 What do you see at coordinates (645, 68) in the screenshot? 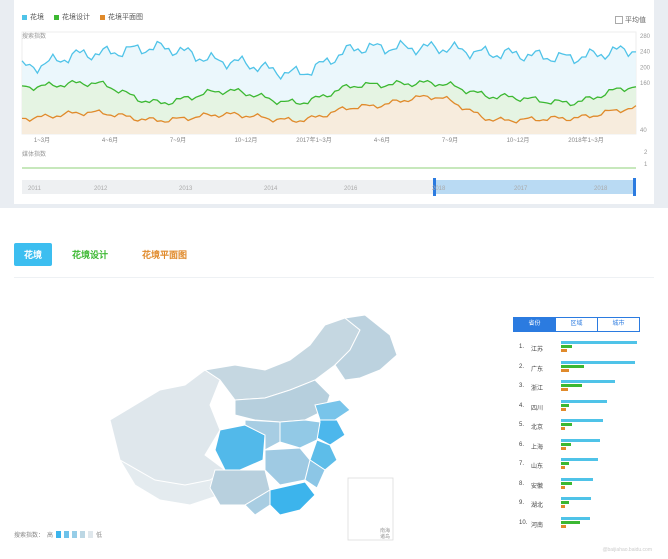
I see `y-tick-label: 200` at bounding box center [645, 68].